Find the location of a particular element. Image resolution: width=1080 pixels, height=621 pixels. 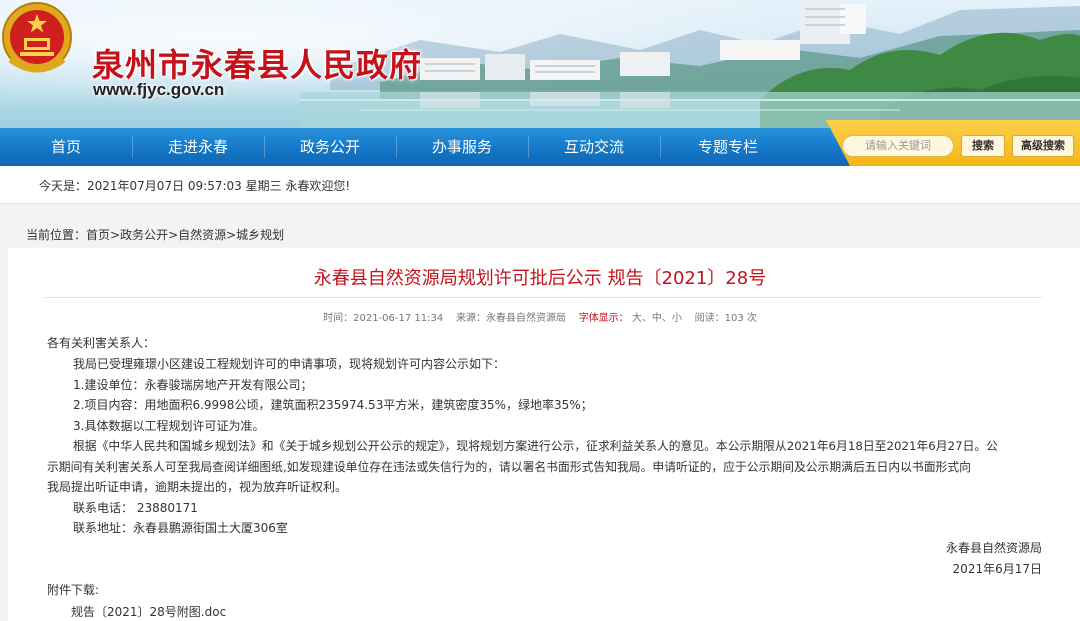

signature-date: 2021年6月17日 is located at coordinates (997, 569).